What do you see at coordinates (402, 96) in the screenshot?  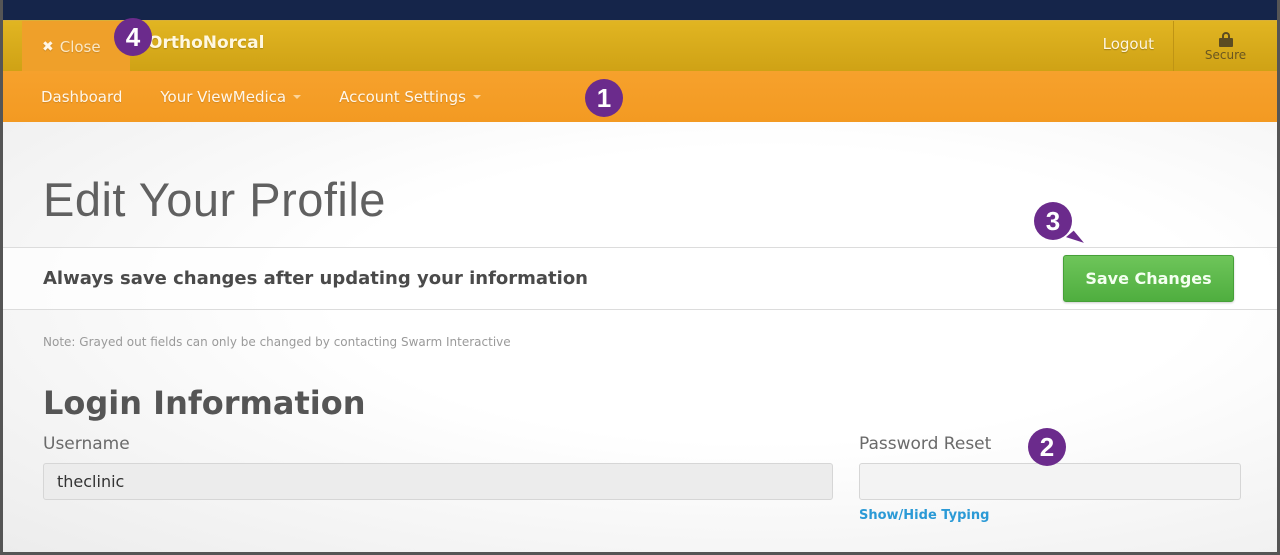 I see `nav-item-label: Account Settings` at bounding box center [402, 96].